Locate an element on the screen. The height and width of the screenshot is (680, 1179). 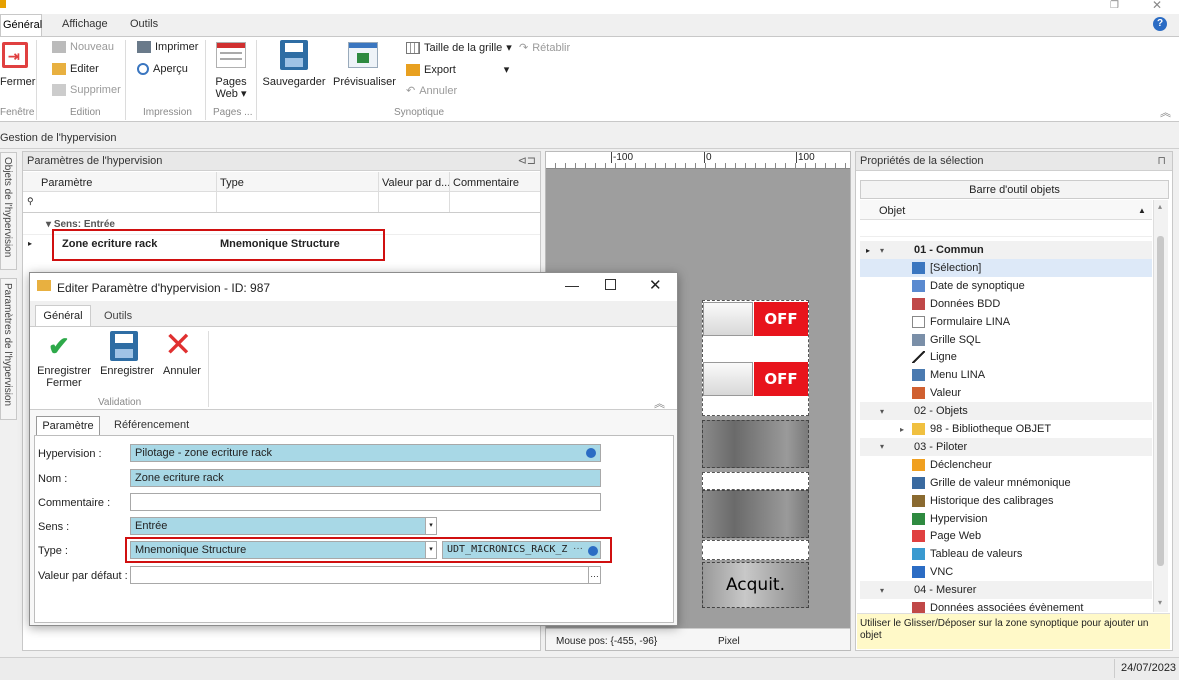
tree-item: [Sélection] is located at coordinates (1006, 267).